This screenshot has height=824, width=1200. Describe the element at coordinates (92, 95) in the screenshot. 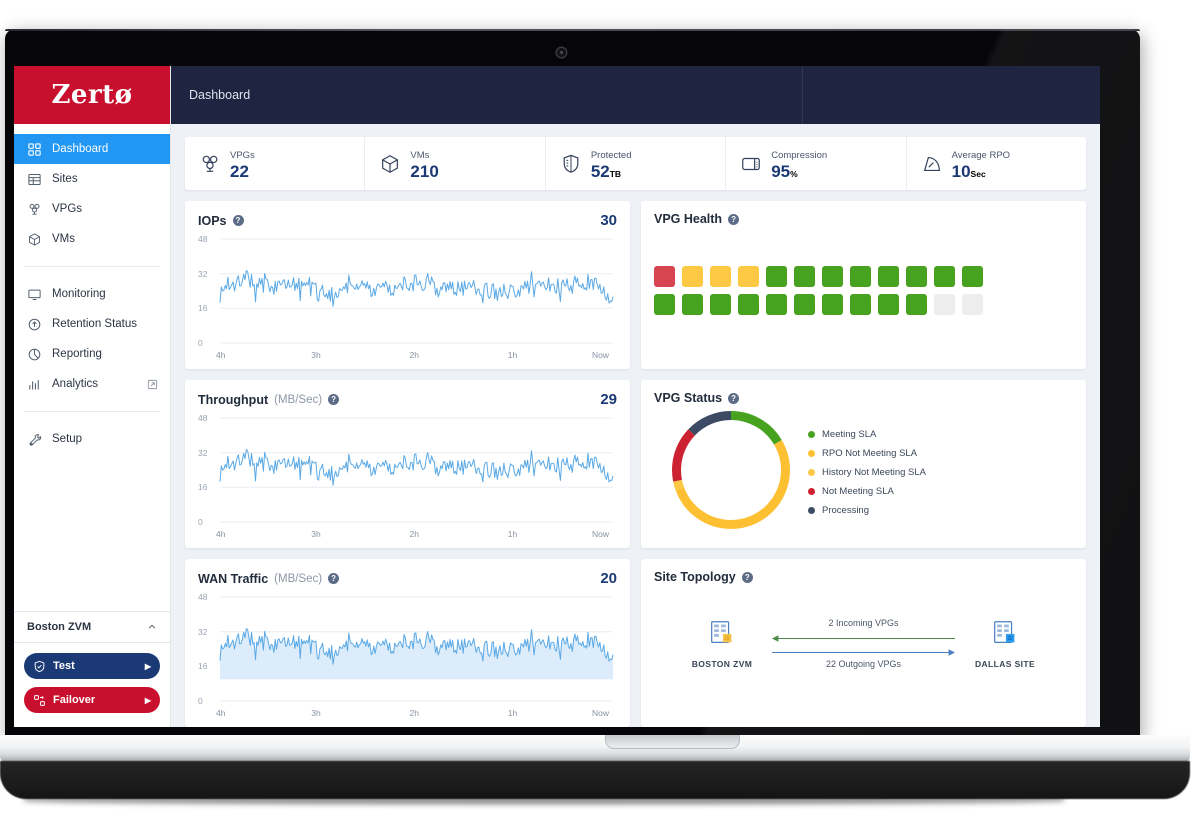

I see `brand-logo: Zertø` at that location.